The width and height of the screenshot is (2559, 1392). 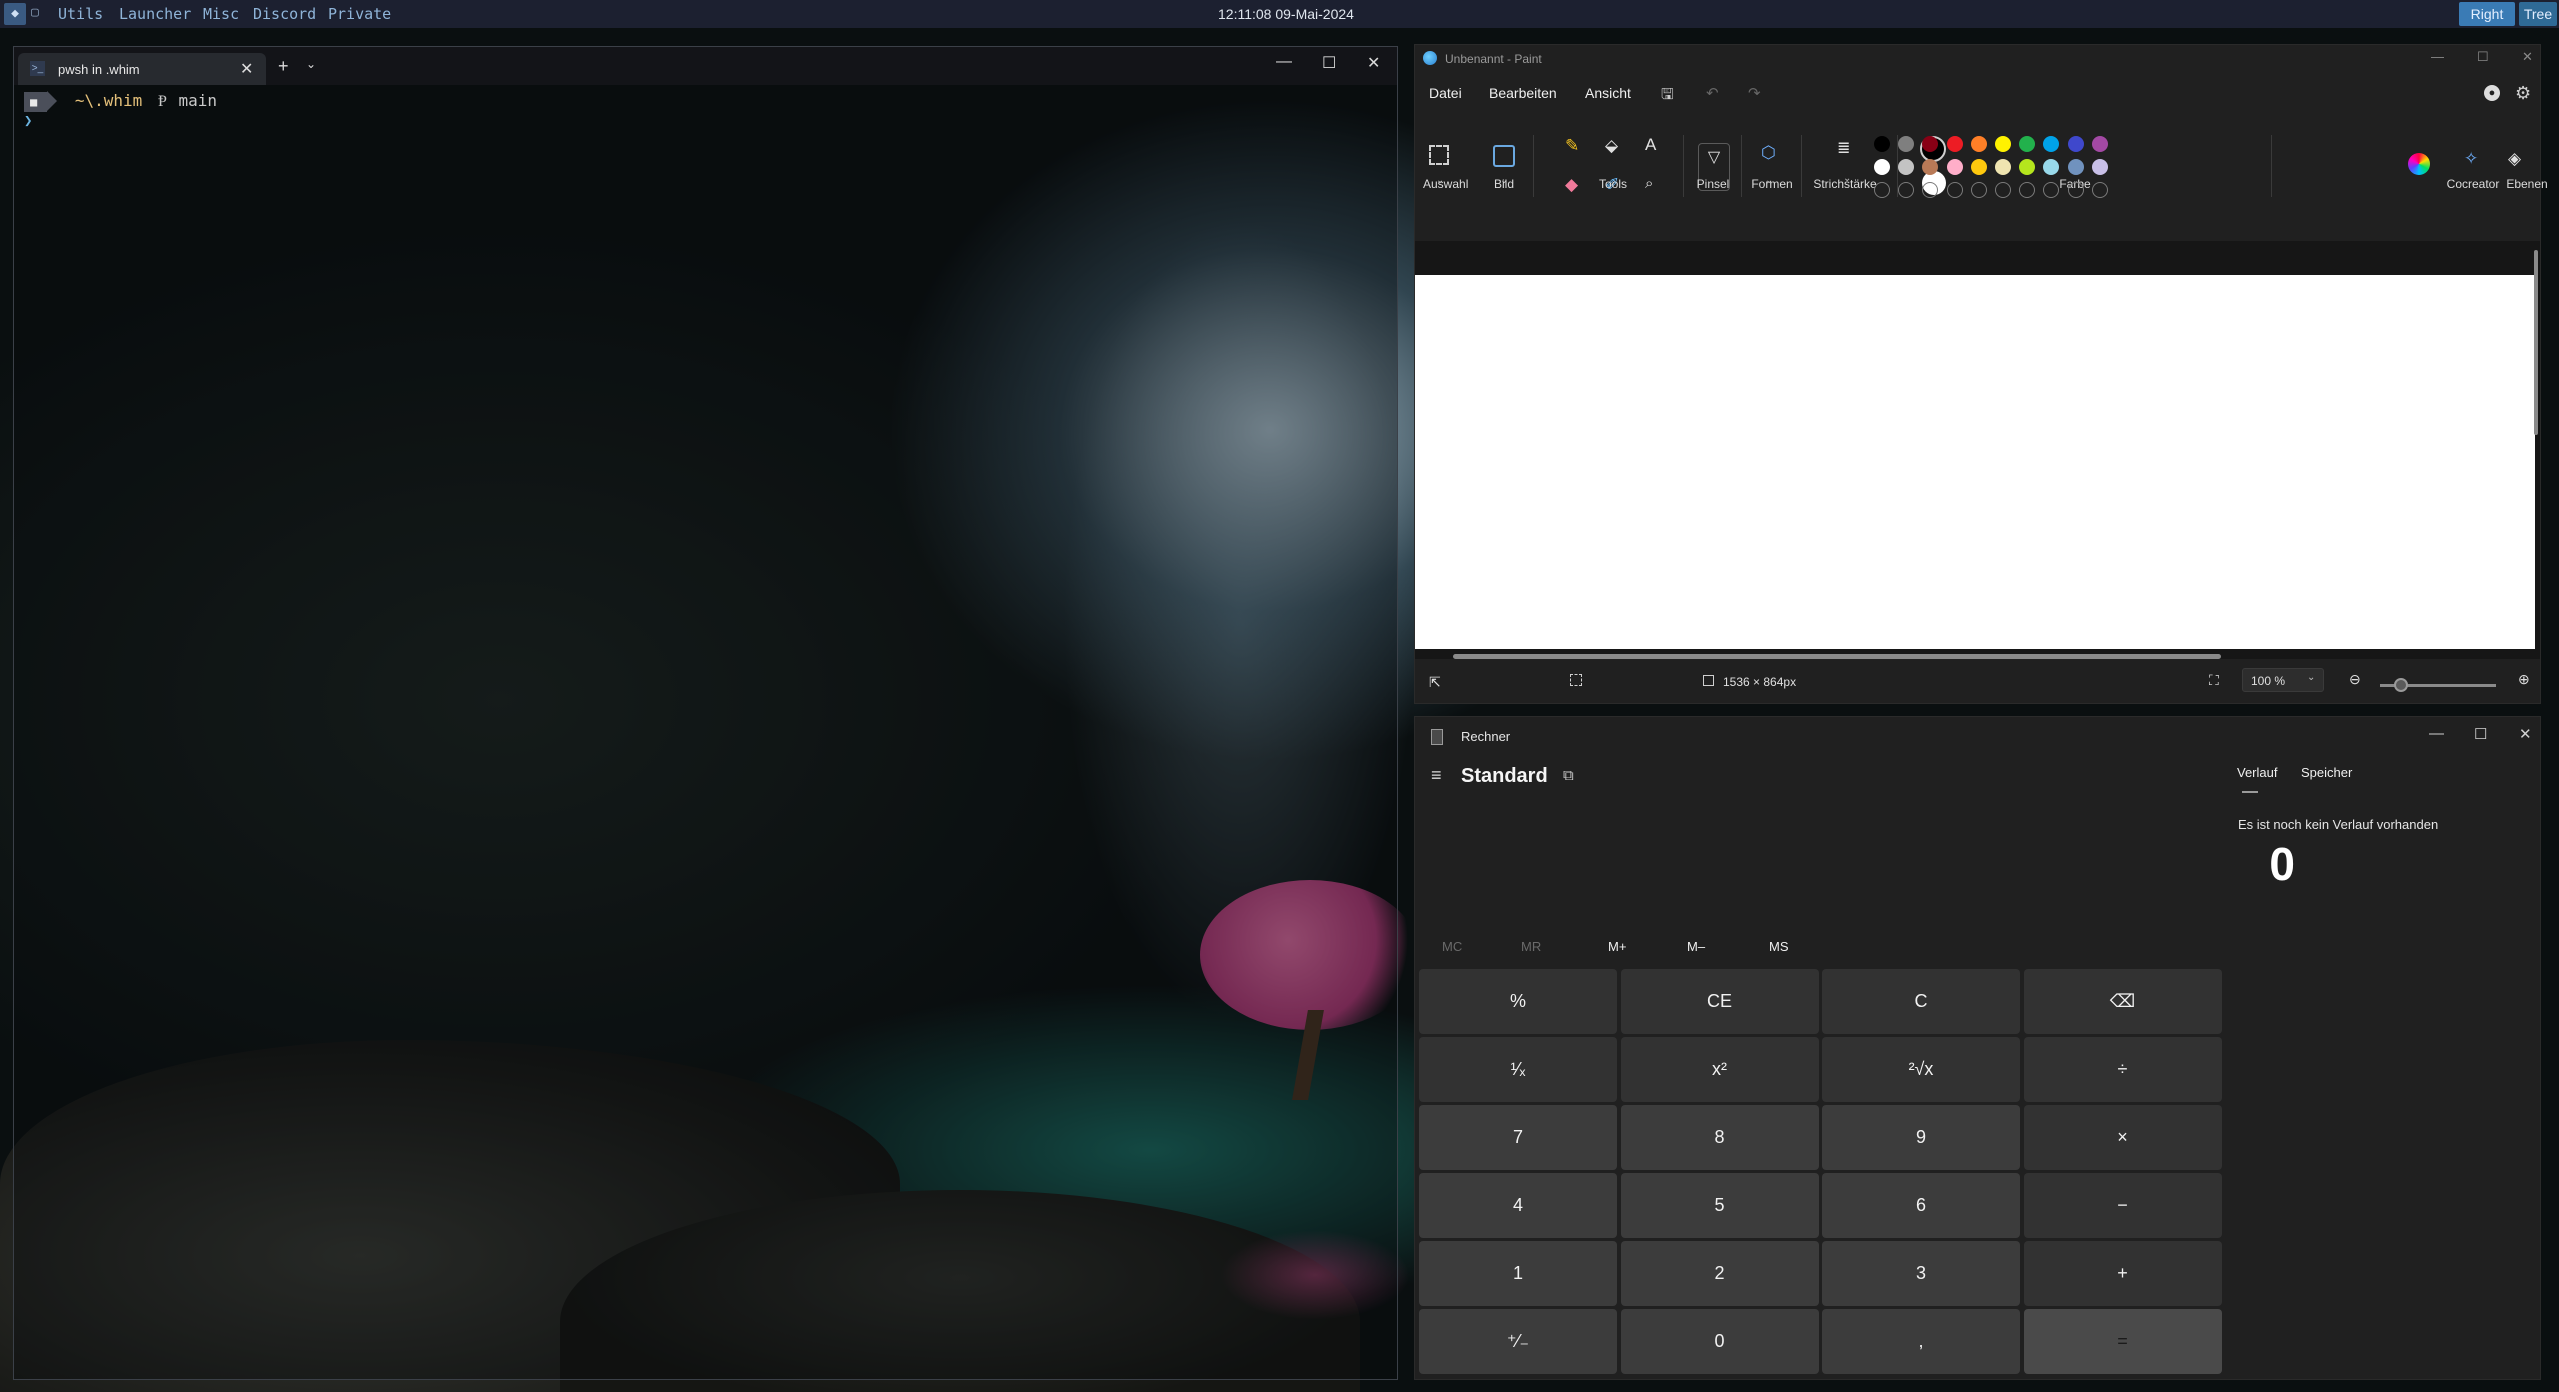 What do you see at coordinates (2122, 1273) in the screenshot?
I see `add-button: +` at bounding box center [2122, 1273].